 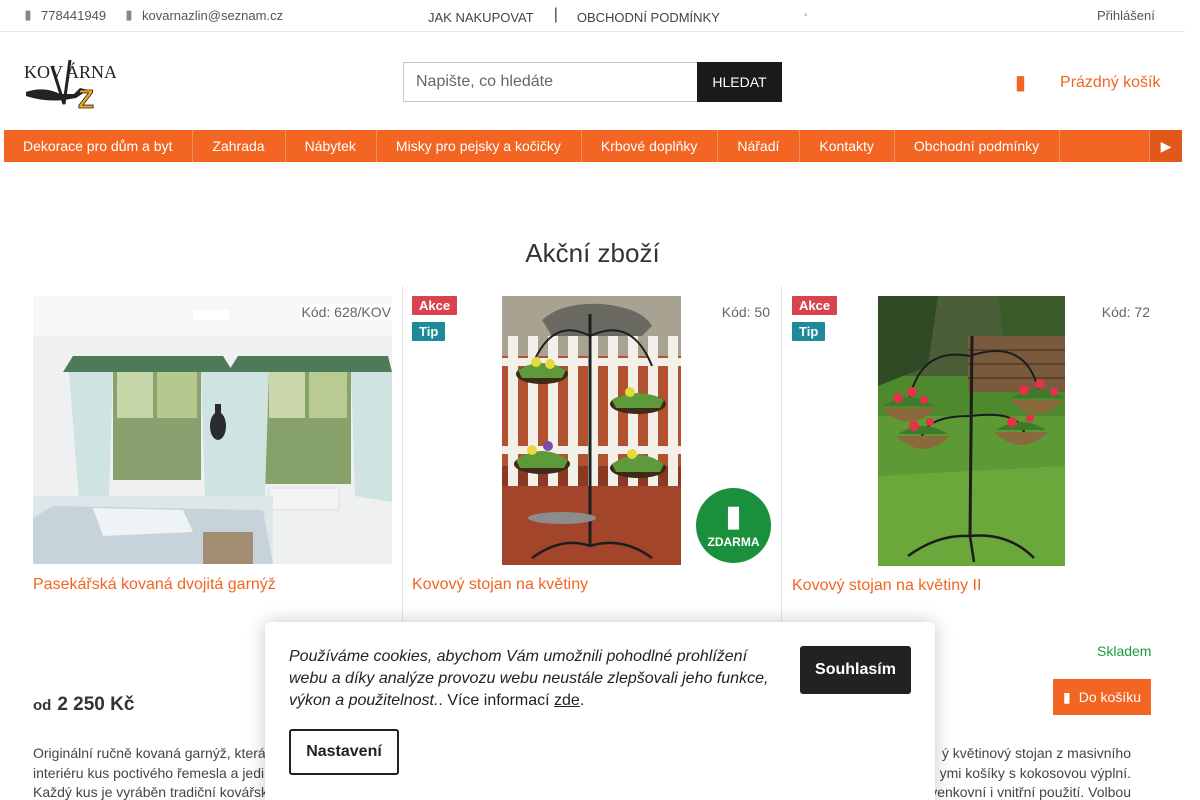 I want to click on email-address: kovarnazlin@seznam.cz, so click(x=212, y=15).